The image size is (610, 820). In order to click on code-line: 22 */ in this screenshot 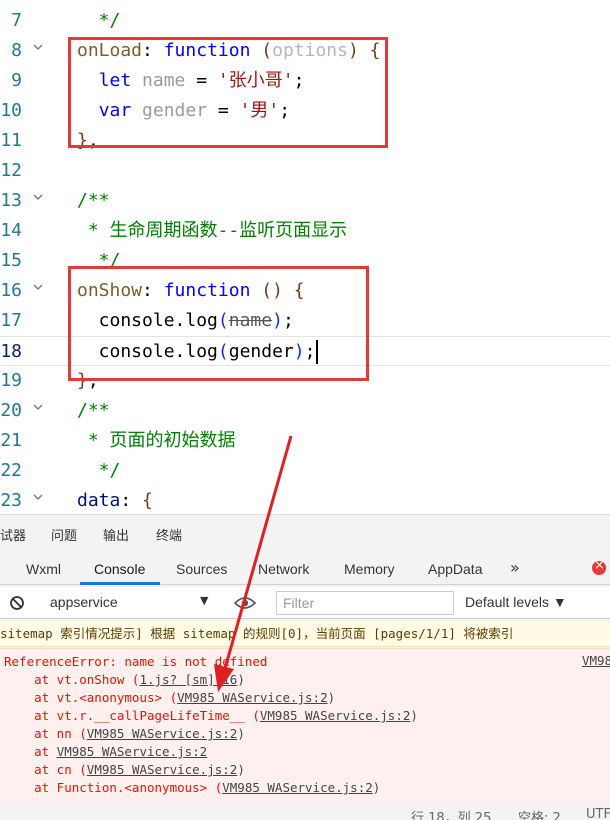, I will do `click(305, 471)`.